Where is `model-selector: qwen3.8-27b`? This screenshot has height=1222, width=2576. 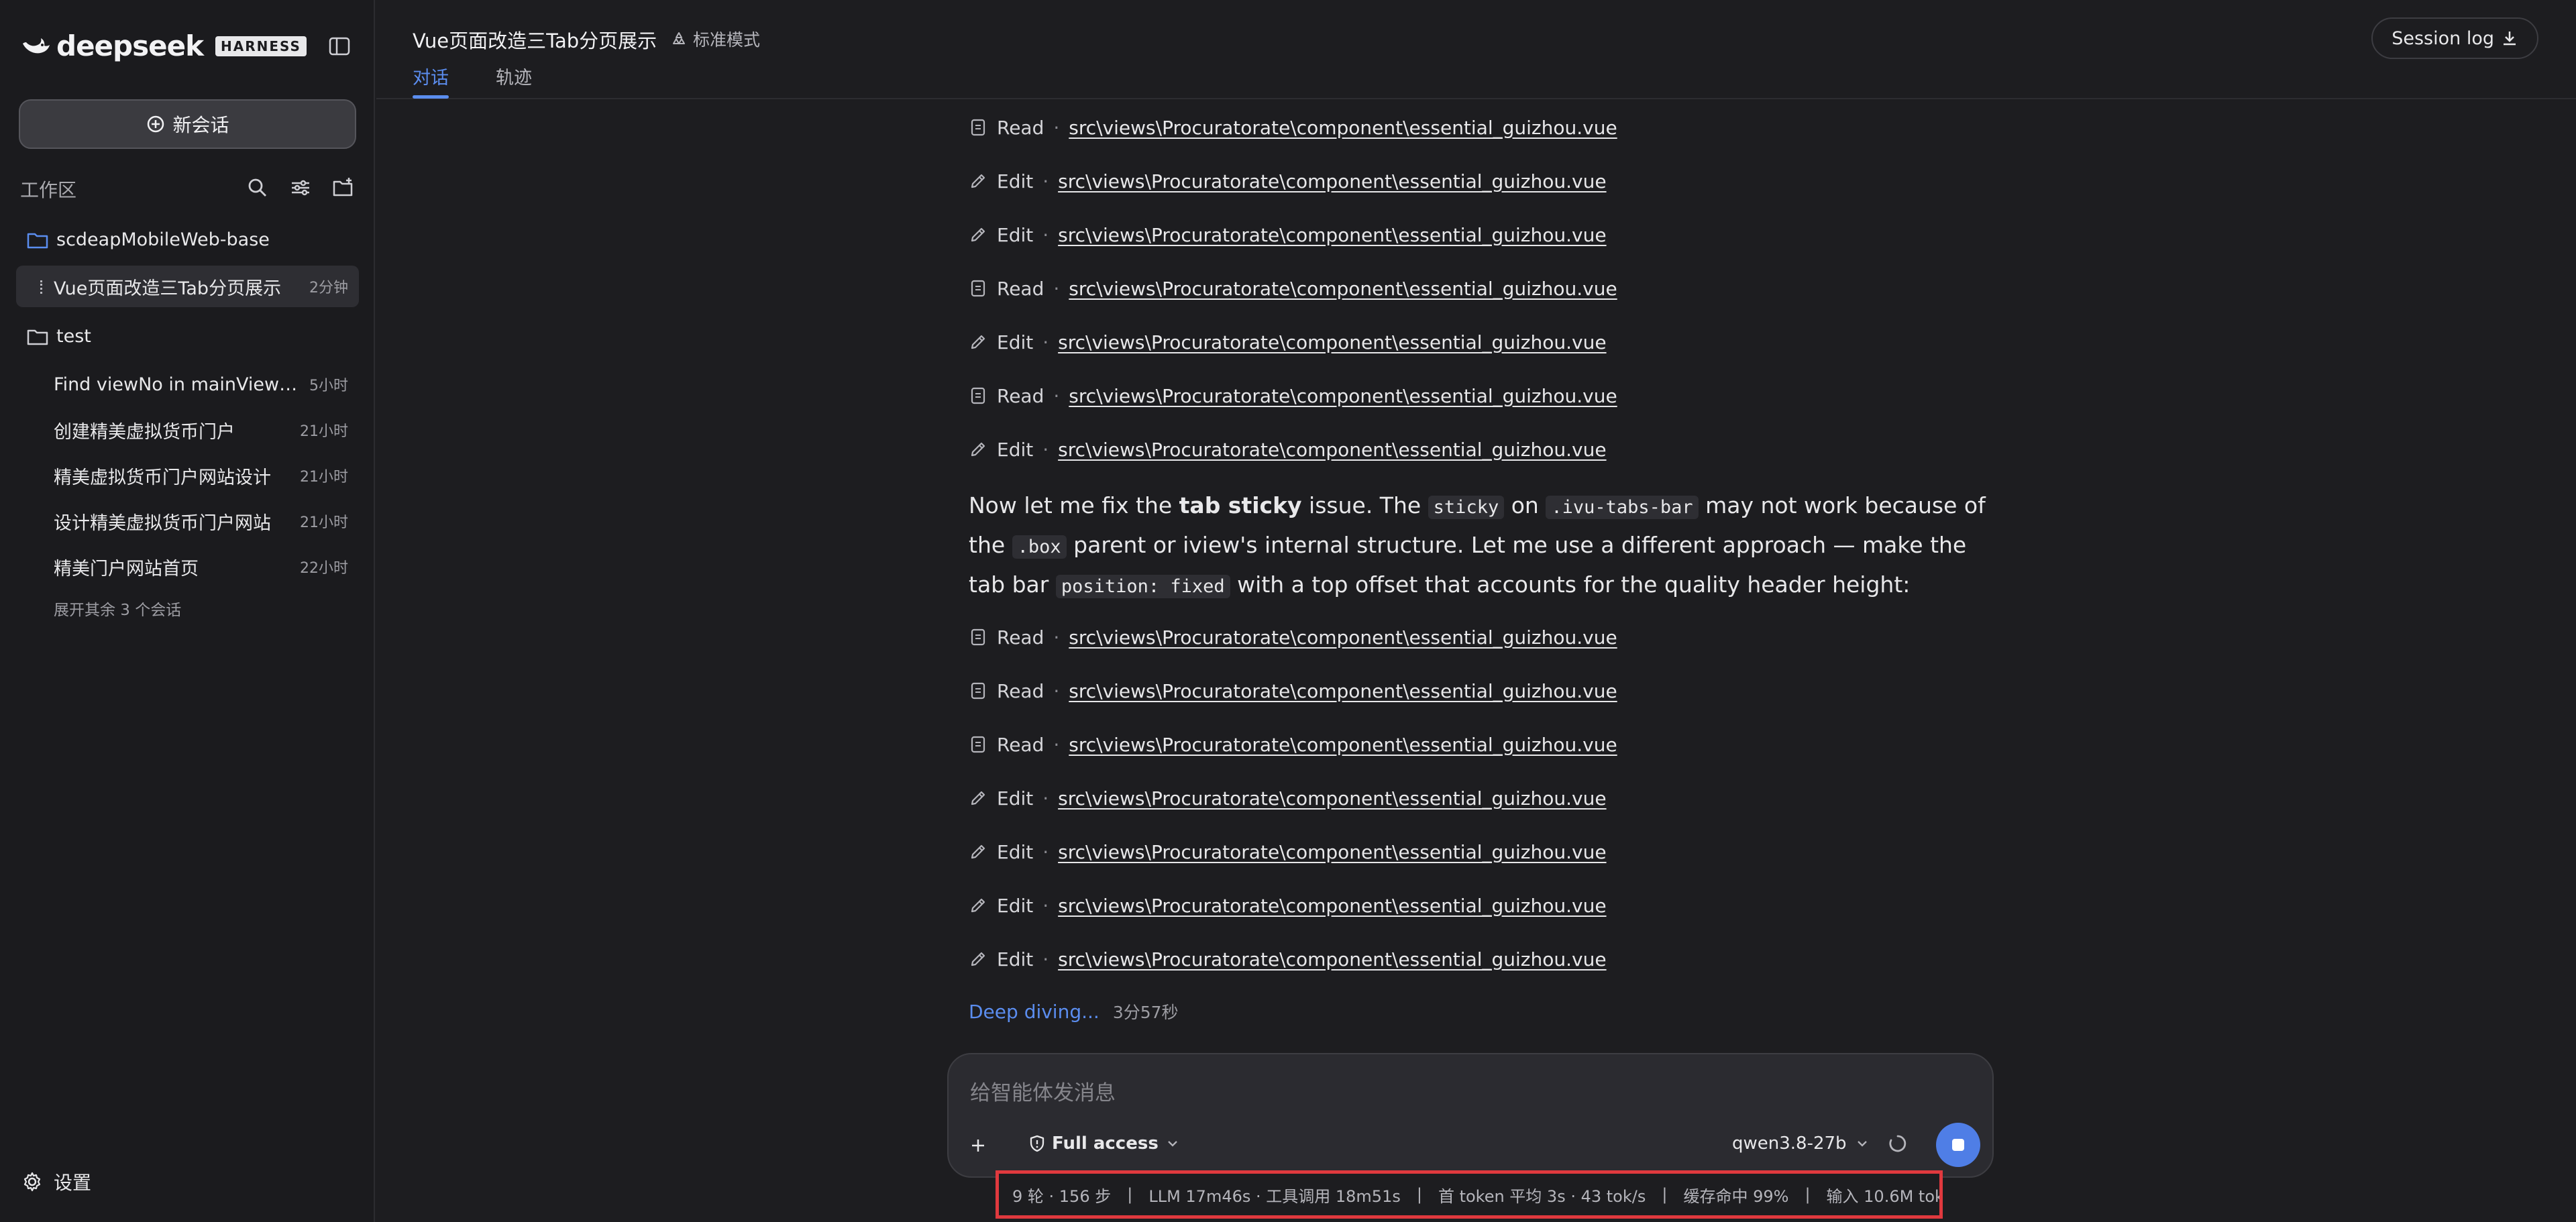 model-selector: qwen3.8-27b is located at coordinates (1801, 1143).